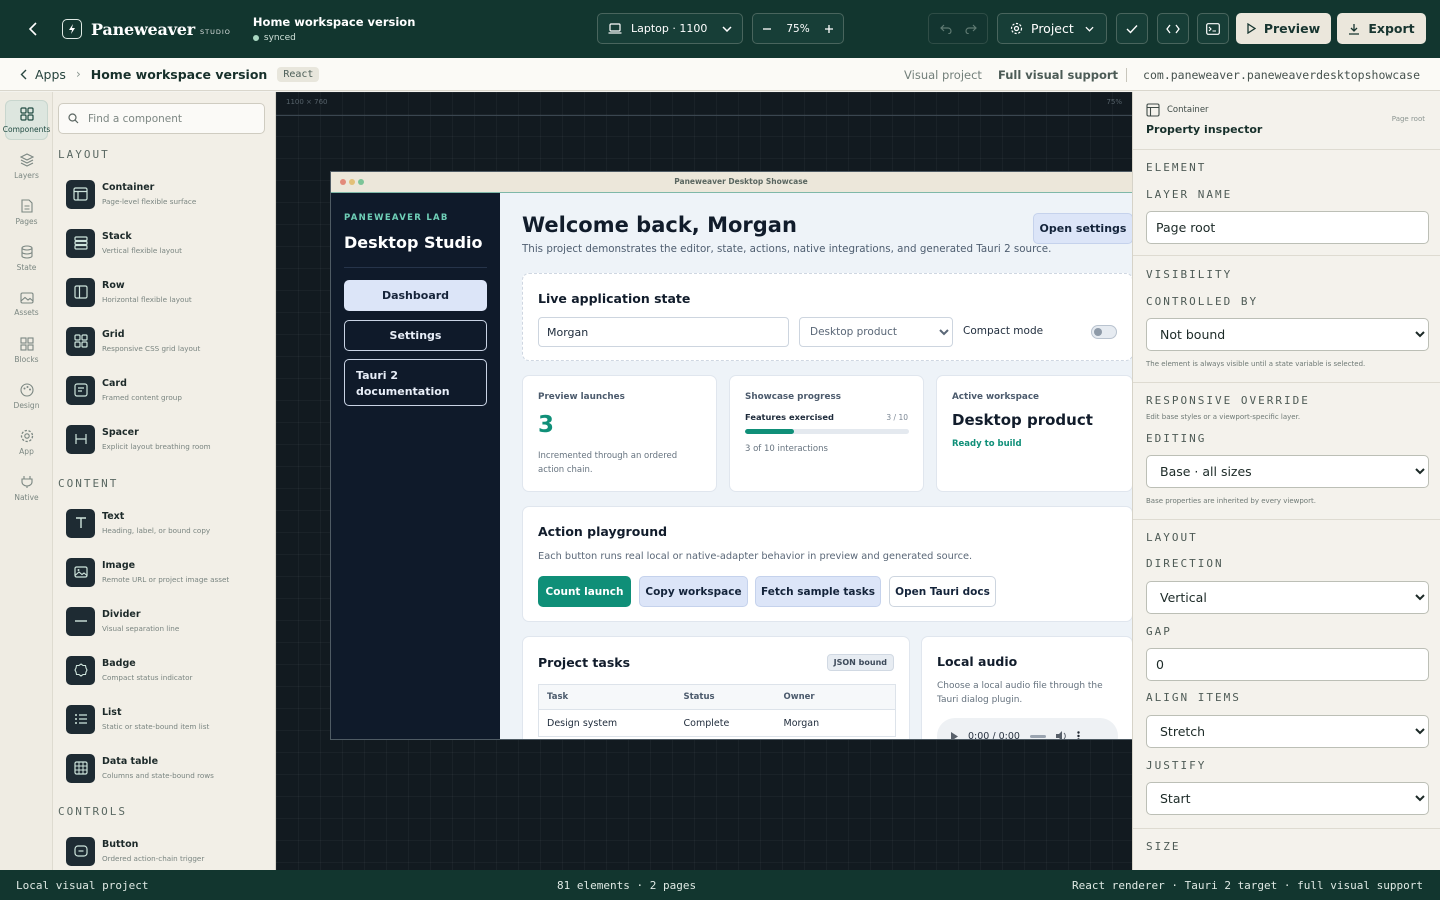 The height and width of the screenshot is (900, 1440). I want to click on layer-name-input, so click(1287, 227).